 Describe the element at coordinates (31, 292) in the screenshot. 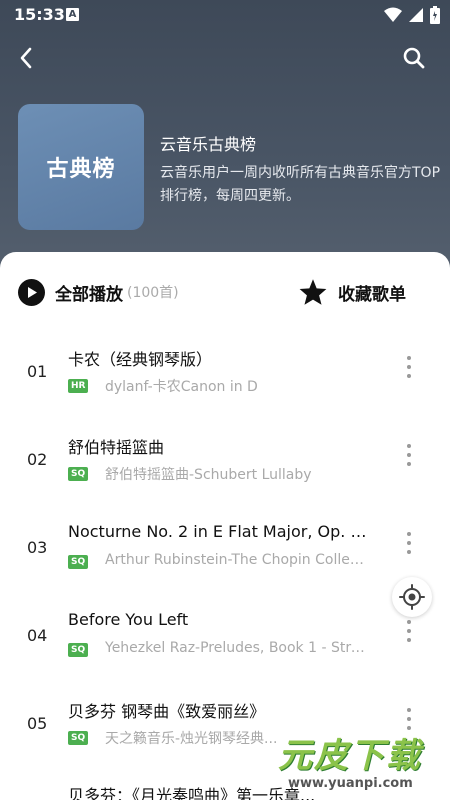

I see `play-icon` at that location.